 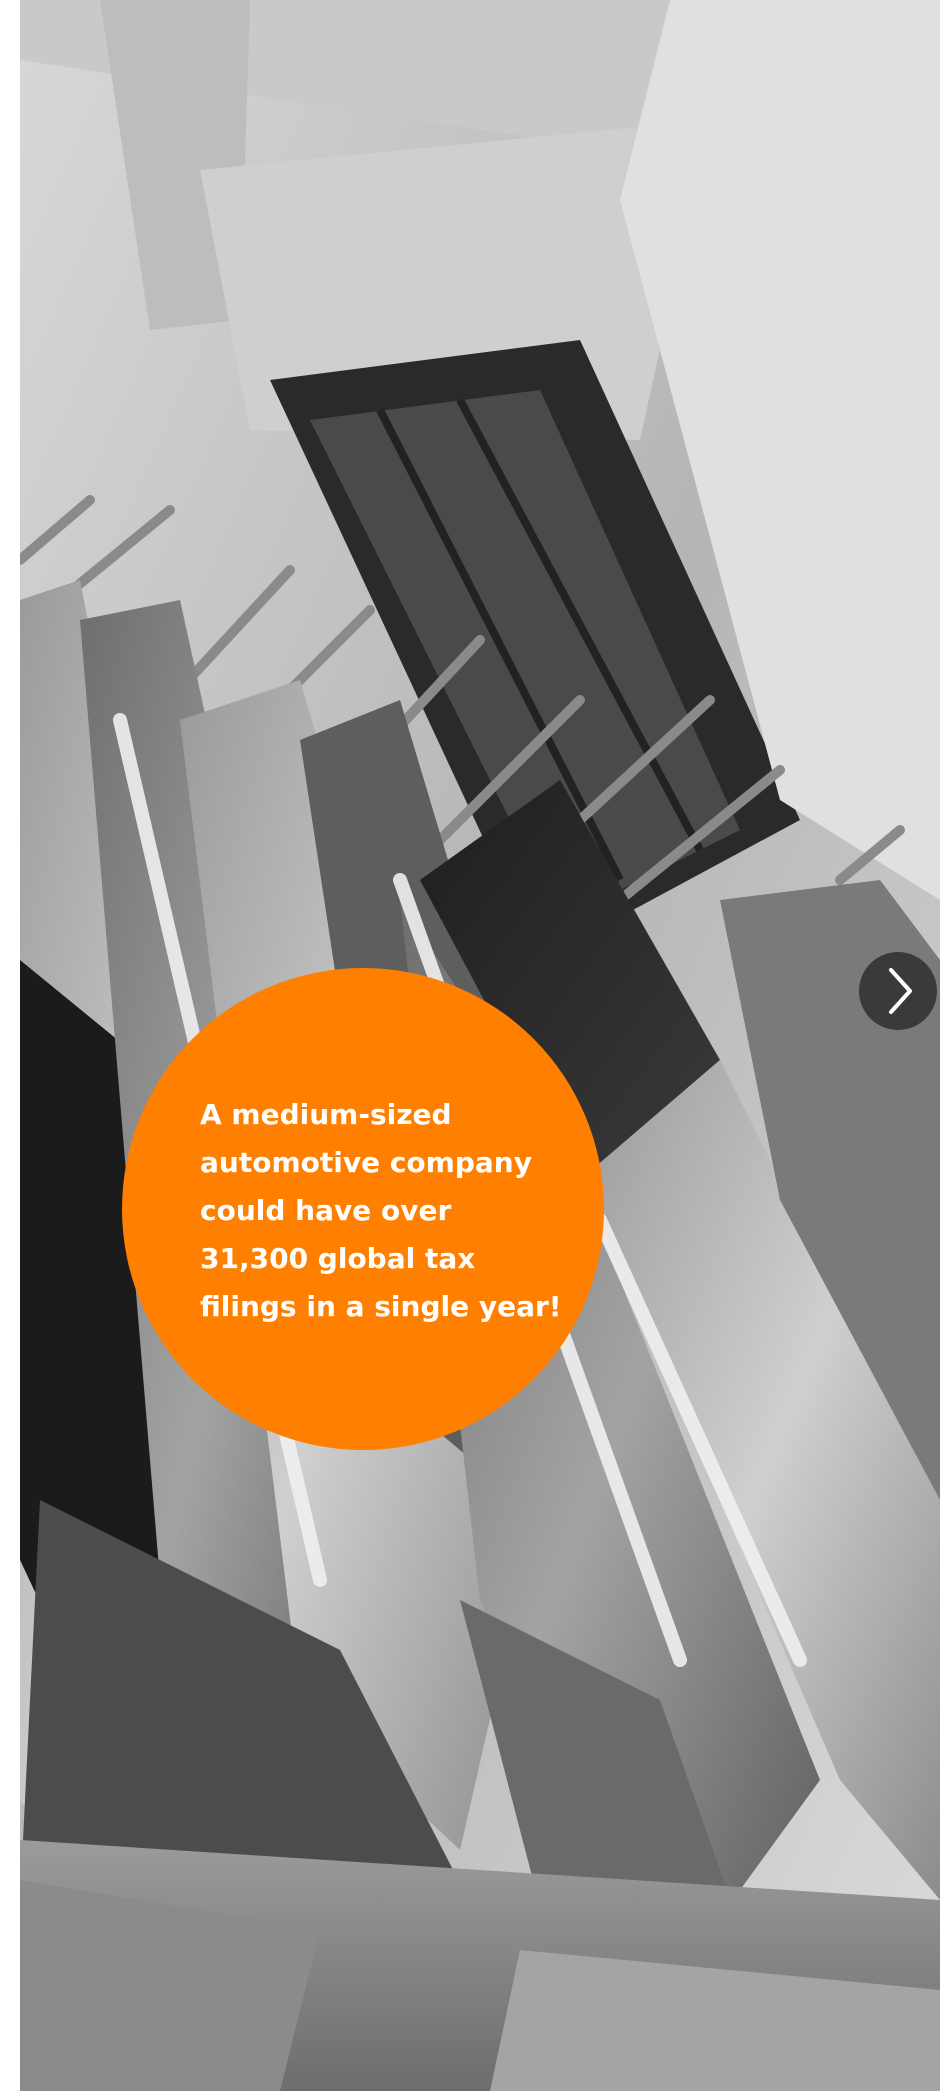 I want to click on stat-callout-line: could have over, so click(x=326, y=1210).